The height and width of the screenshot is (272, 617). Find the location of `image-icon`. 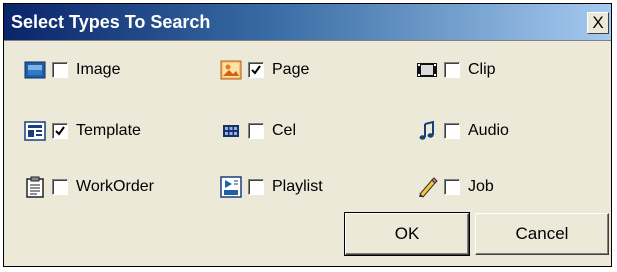

image-icon is located at coordinates (35, 70).